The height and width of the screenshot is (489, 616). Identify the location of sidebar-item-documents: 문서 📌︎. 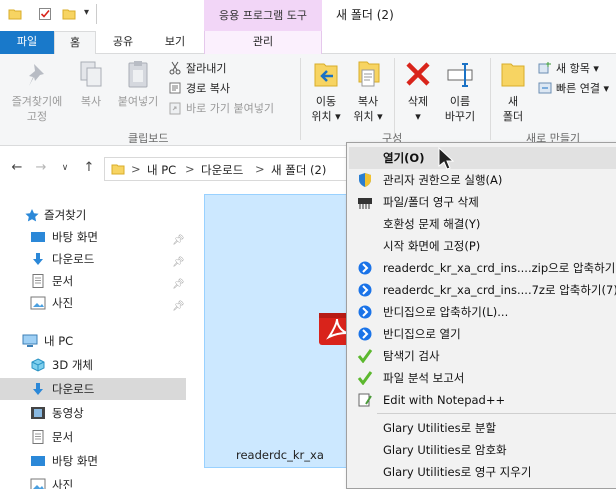
(93, 281).